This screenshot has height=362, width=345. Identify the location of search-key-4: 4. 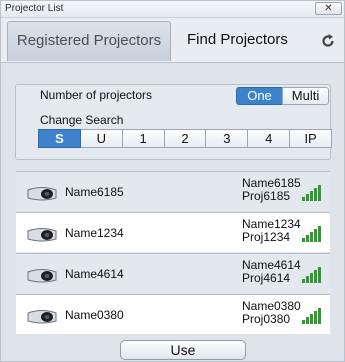
(269, 138).